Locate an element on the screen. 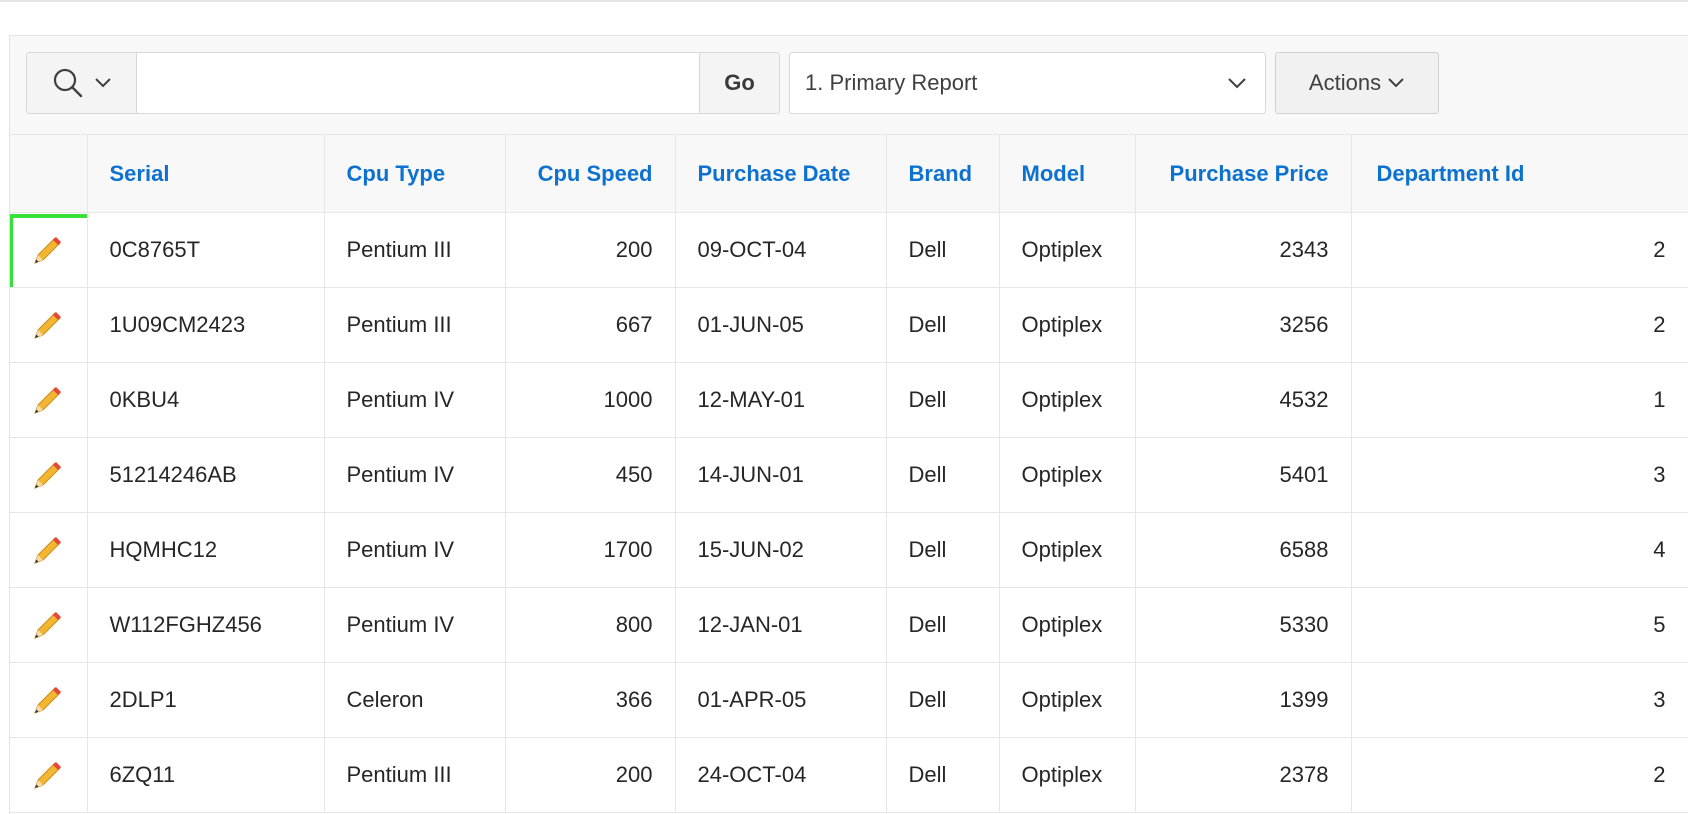 This screenshot has width=1688, height=814. page-top-rule is located at coordinates (844, 1).